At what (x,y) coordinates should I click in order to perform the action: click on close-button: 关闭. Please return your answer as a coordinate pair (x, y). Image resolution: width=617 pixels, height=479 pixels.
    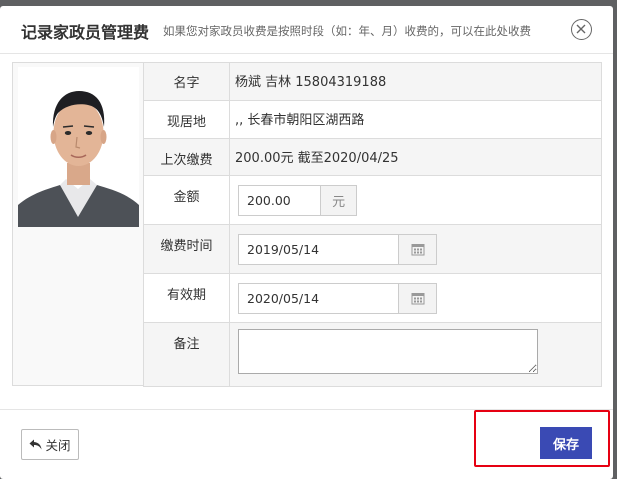
    Looking at the image, I should click on (50, 444).